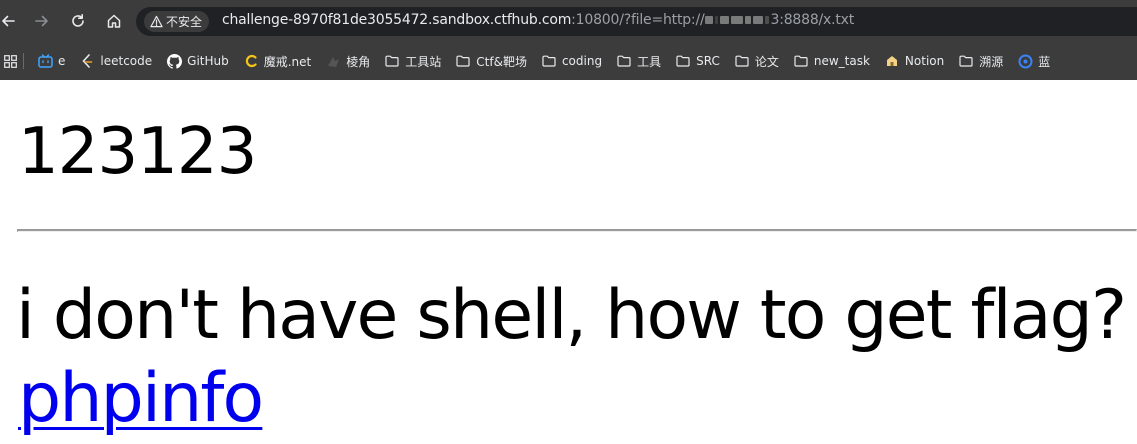 The image size is (1137, 444). Describe the element at coordinates (924, 61) in the screenshot. I see `bookmark-label: Notion` at that location.